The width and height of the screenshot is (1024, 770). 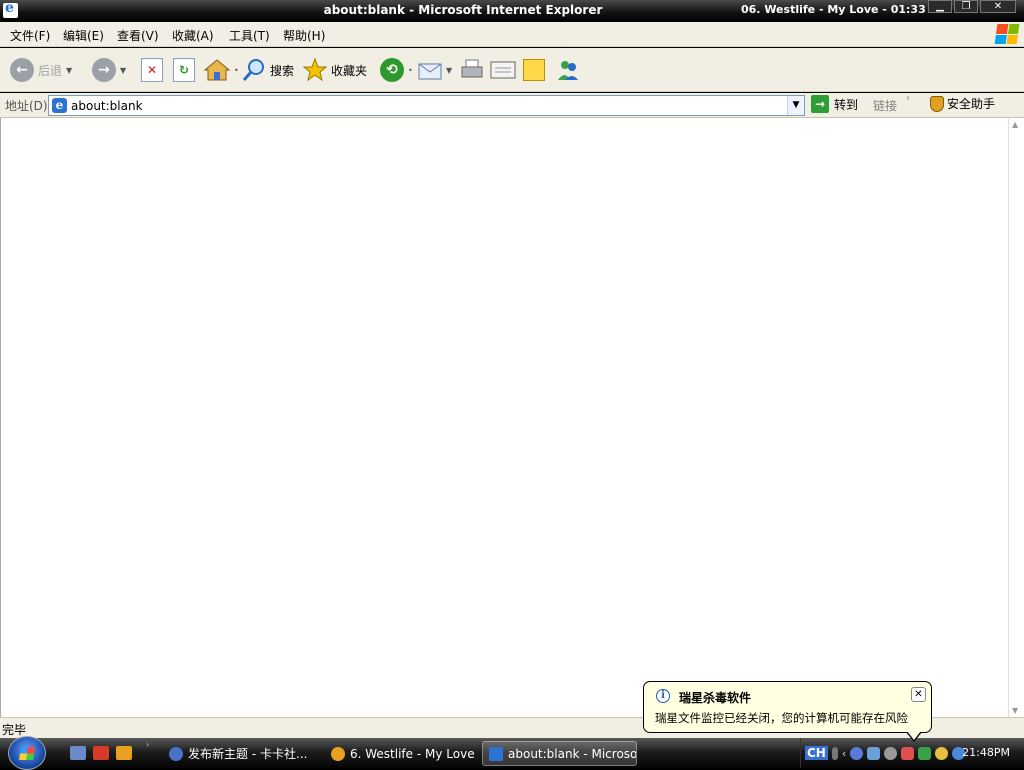 What do you see at coordinates (249, 35) in the screenshot?
I see `menu-tools: 工具(T)` at bounding box center [249, 35].